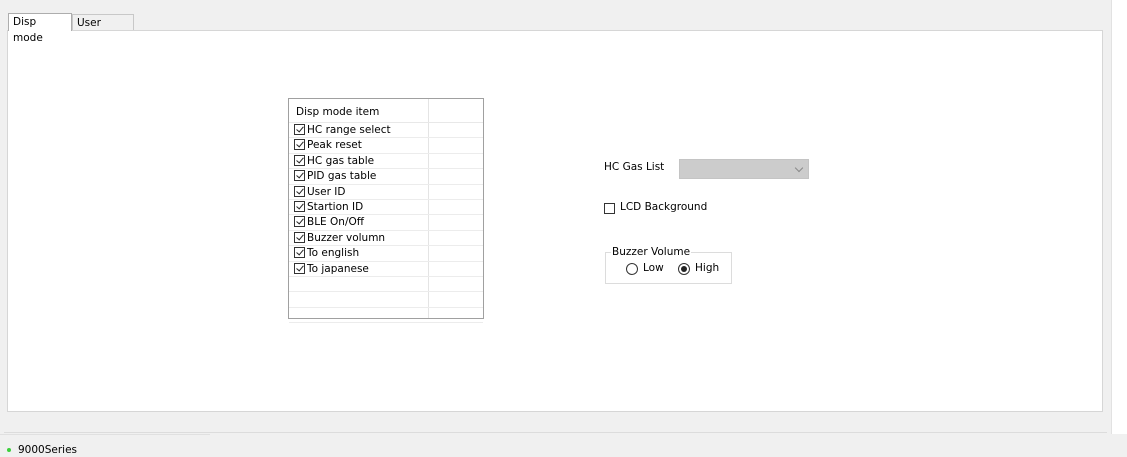 This screenshot has height=457, width=1127. I want to click on item-label: HC range select, so click(349, 130).